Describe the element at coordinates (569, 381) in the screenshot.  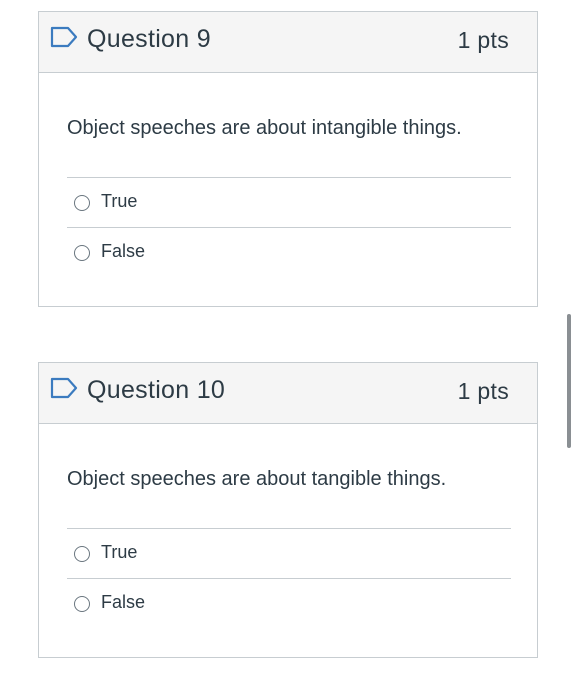
I see `scrollbar` at that location.